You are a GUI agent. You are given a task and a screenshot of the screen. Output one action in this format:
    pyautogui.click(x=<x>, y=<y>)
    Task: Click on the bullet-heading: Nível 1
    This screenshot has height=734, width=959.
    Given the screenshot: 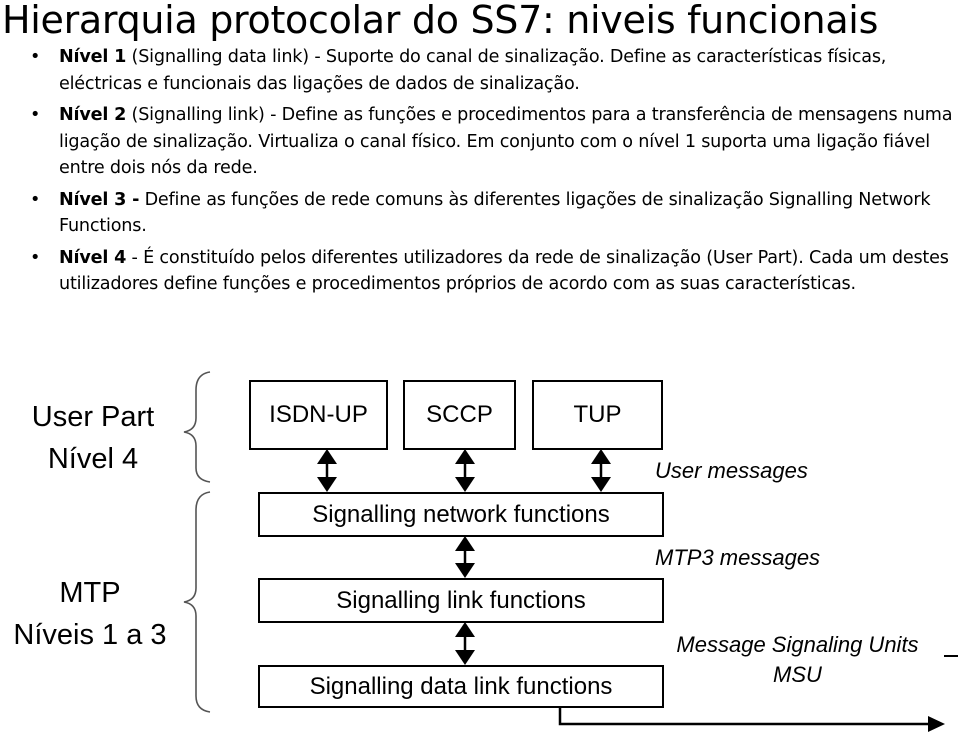 What is the action you would take?
    pyautogui.click(x=93, y=57)
    